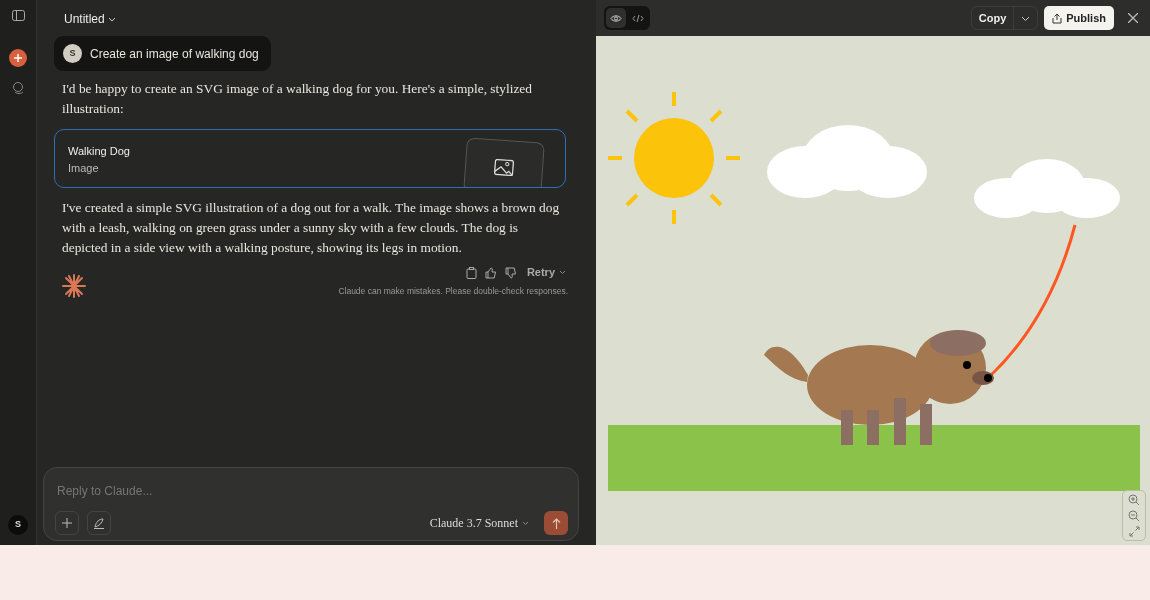 This screenshot has height=600, width=1150. What do you see at coordinates (1057, 18) in the screenshot?
I see `share-icon` at bounding box center [1057, 18].